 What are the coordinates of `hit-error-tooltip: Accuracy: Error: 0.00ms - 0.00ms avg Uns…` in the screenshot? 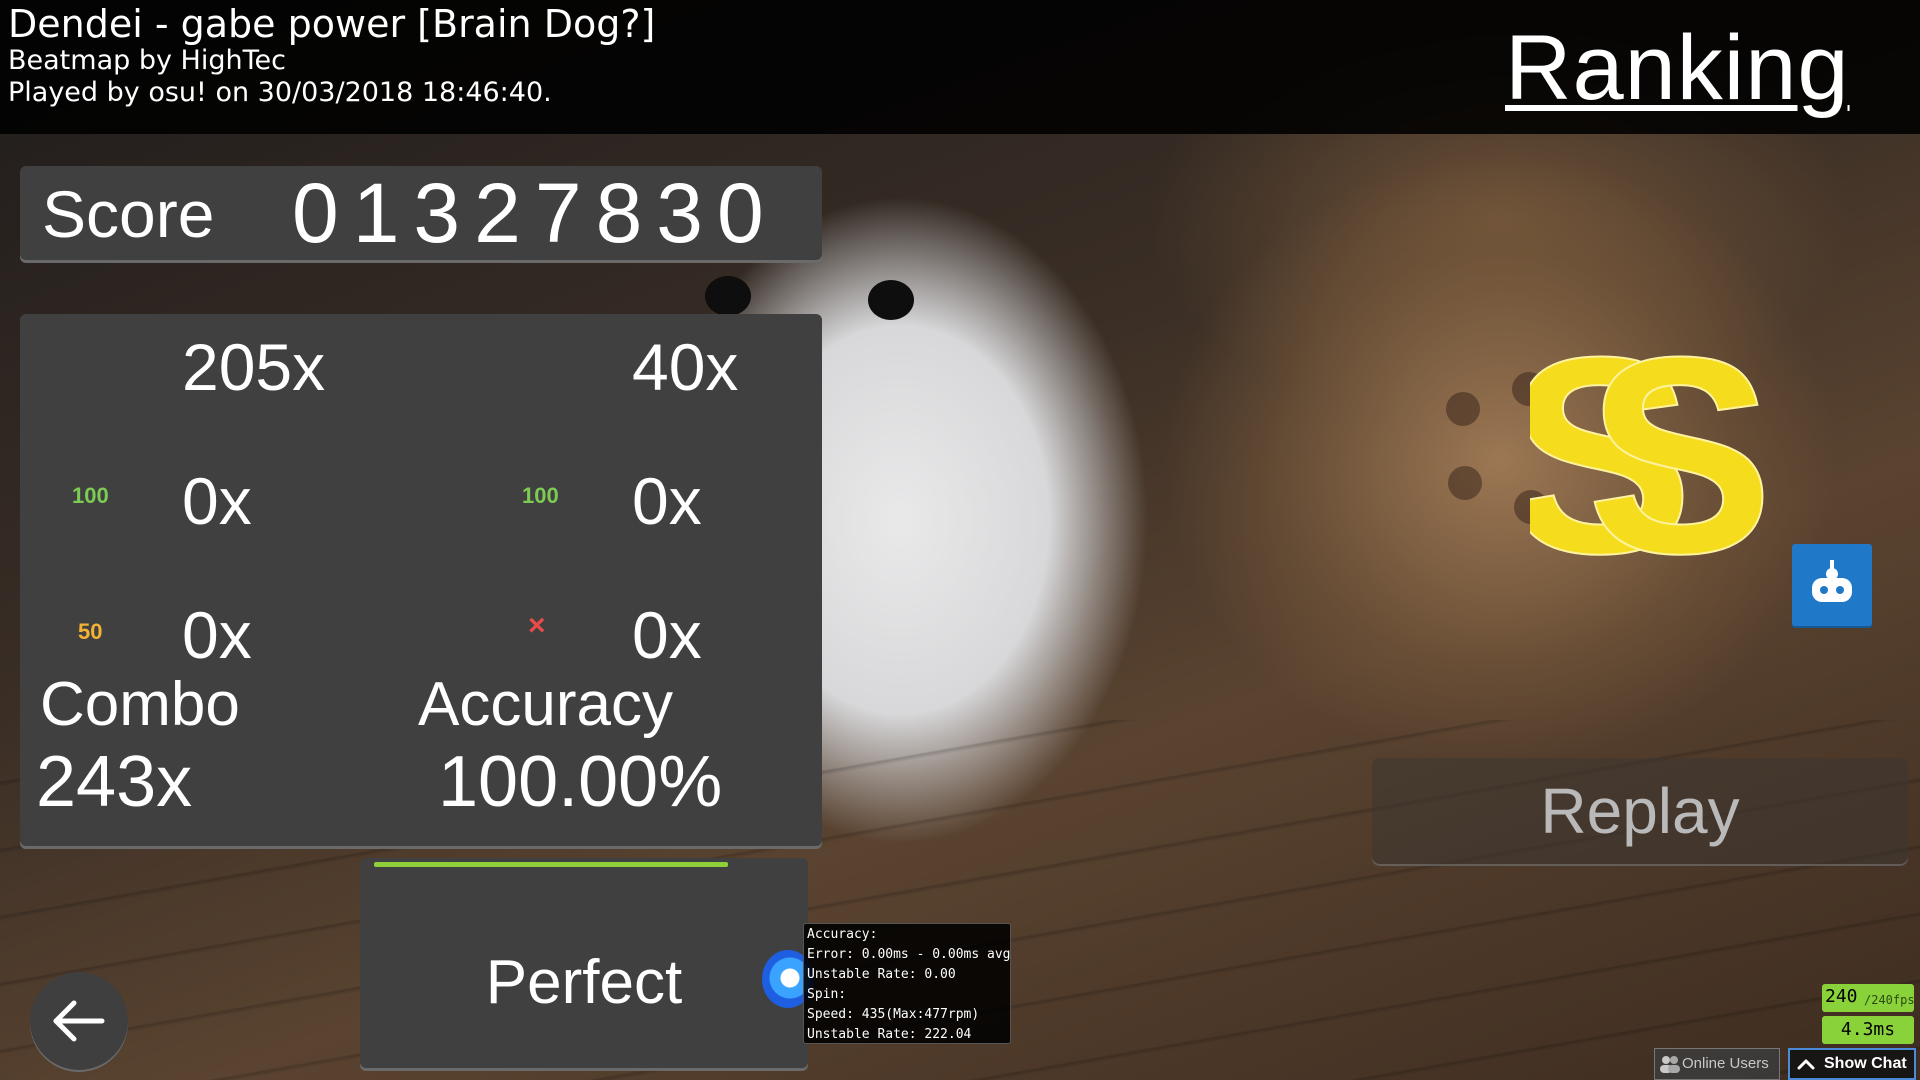 It's located at (907, 983).